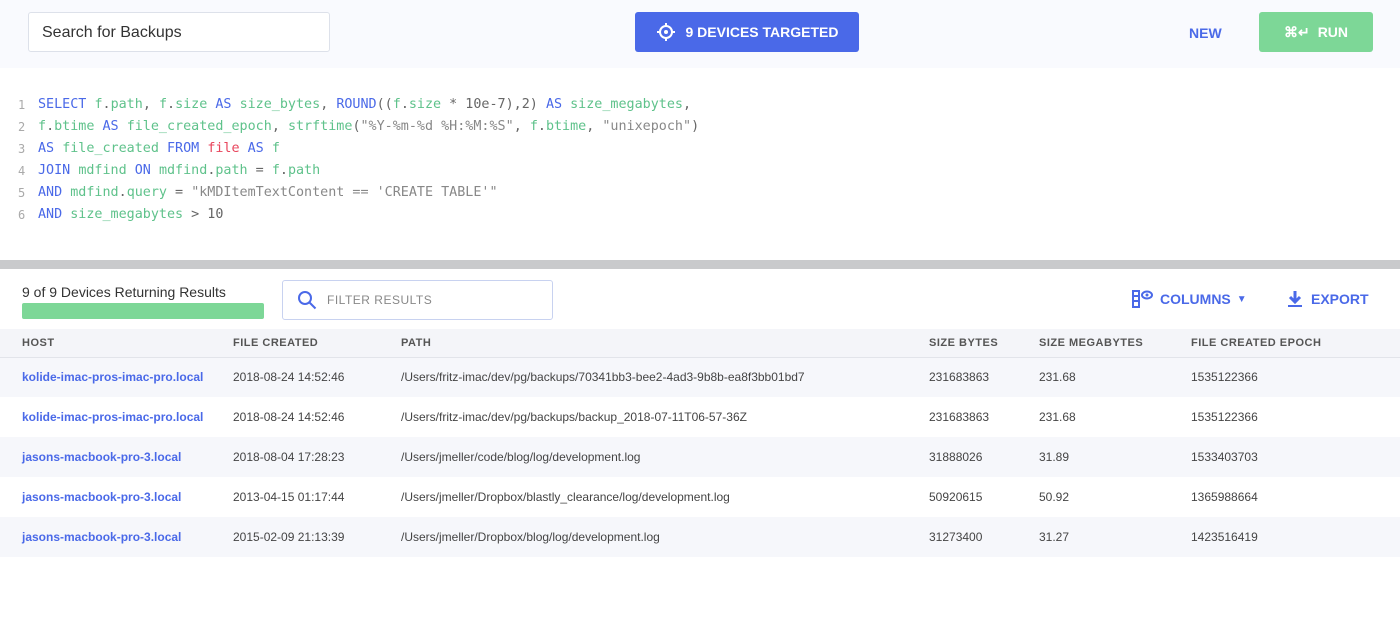 This screenshot has height=637, width=1400. I want to click on code-line: 4 JOIN mdfind ON mdfind. path = f. path, so click(700, 171).